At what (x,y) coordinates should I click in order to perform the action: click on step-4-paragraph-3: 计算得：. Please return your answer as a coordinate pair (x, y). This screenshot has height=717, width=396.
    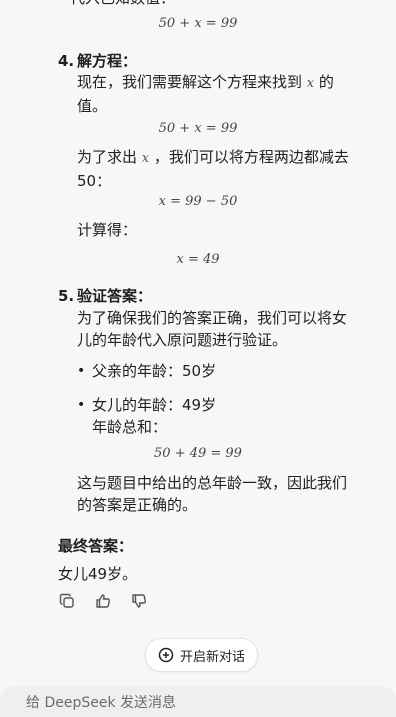
    Looking at the image, I should click on (107, 230).